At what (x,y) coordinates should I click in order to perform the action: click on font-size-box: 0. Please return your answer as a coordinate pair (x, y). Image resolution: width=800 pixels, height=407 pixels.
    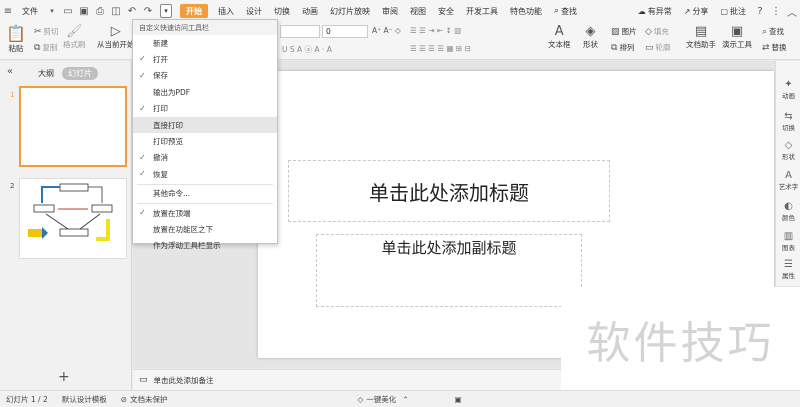
    Looking at the image, I should click on (345, 31).